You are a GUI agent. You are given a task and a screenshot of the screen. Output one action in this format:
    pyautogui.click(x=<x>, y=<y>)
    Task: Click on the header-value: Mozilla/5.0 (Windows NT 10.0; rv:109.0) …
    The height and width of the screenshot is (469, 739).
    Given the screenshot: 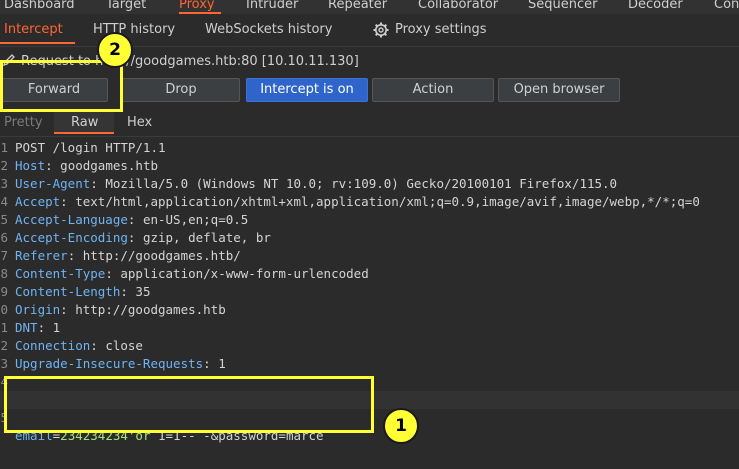 What is the action you would take?
    pyautogui.click(x=357, y=183)
    